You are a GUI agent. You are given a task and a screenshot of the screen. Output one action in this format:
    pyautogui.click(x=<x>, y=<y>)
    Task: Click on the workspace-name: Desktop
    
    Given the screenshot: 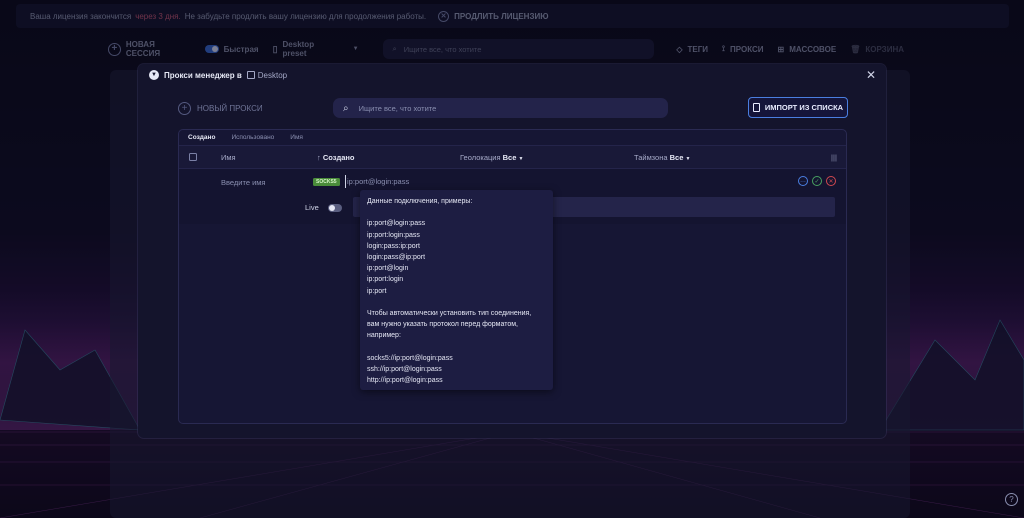 What is the action you would take?
    pyautogui.click(x=272, y=75)
    